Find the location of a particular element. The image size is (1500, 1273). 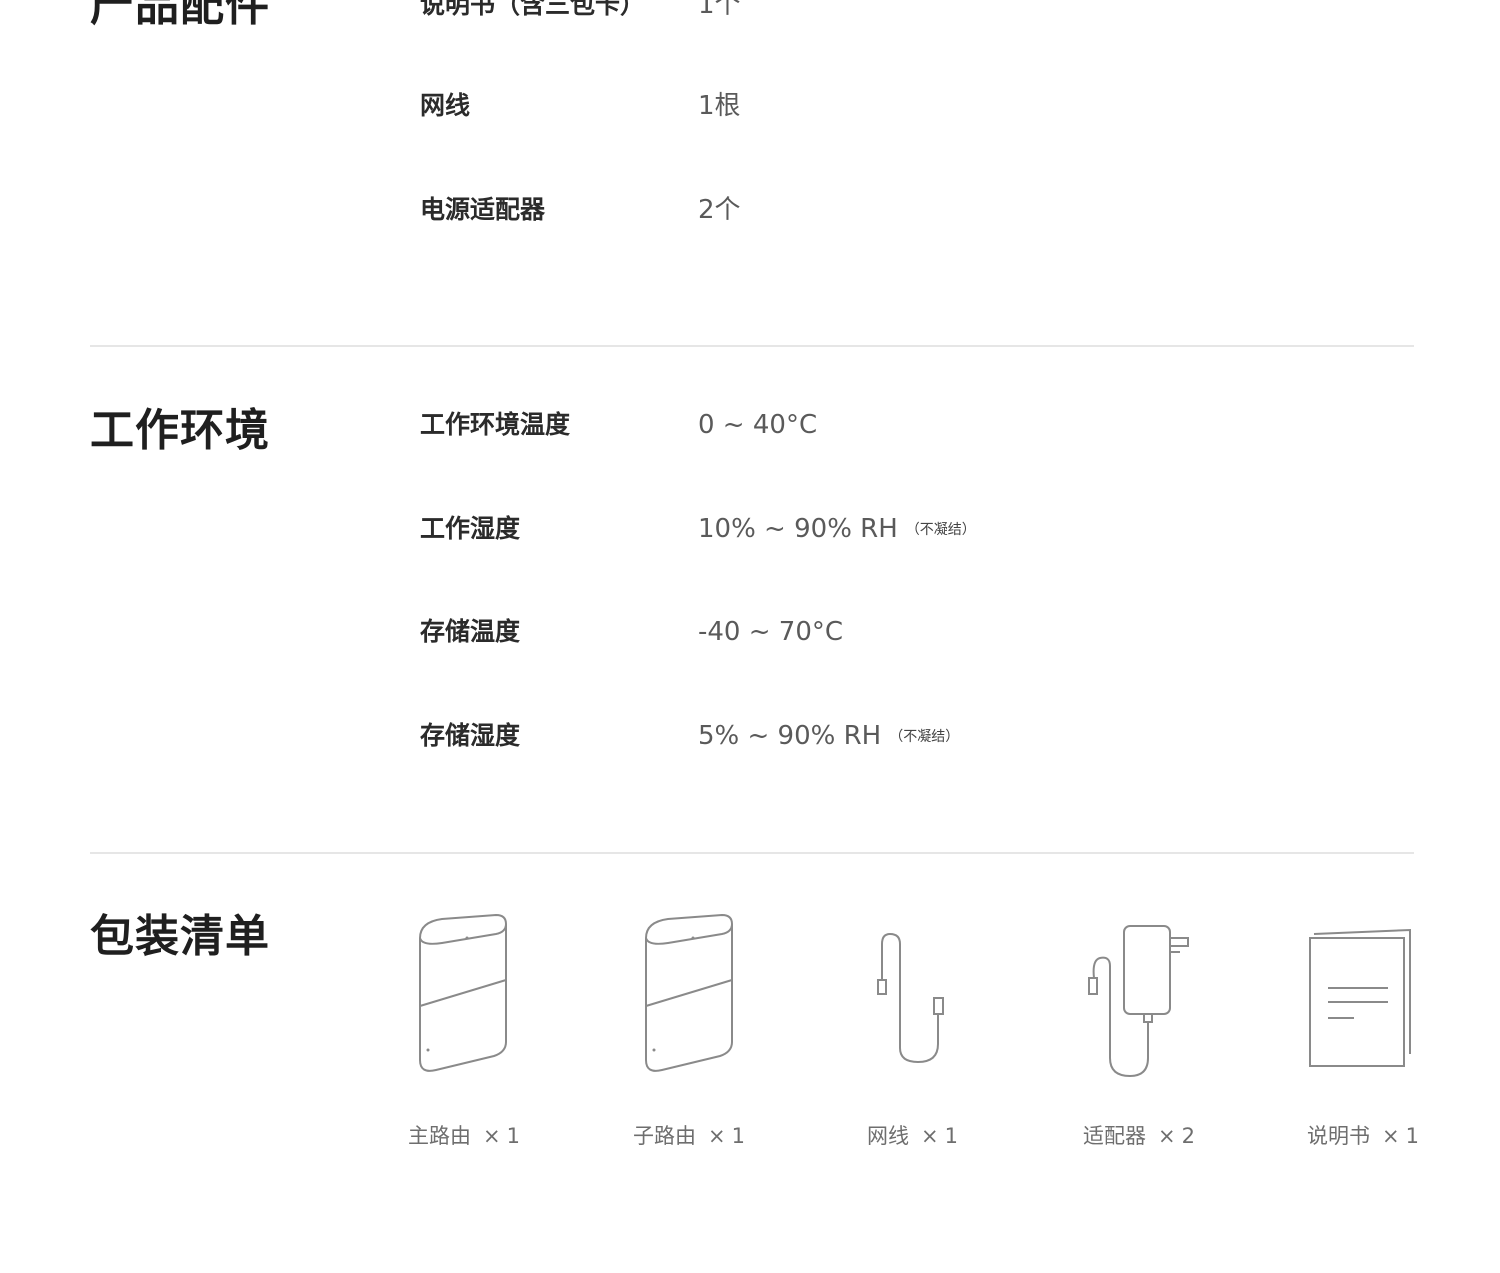

spec-value: 5% ~ 90% RH （不凝结） is located at coordinates (828, 736).